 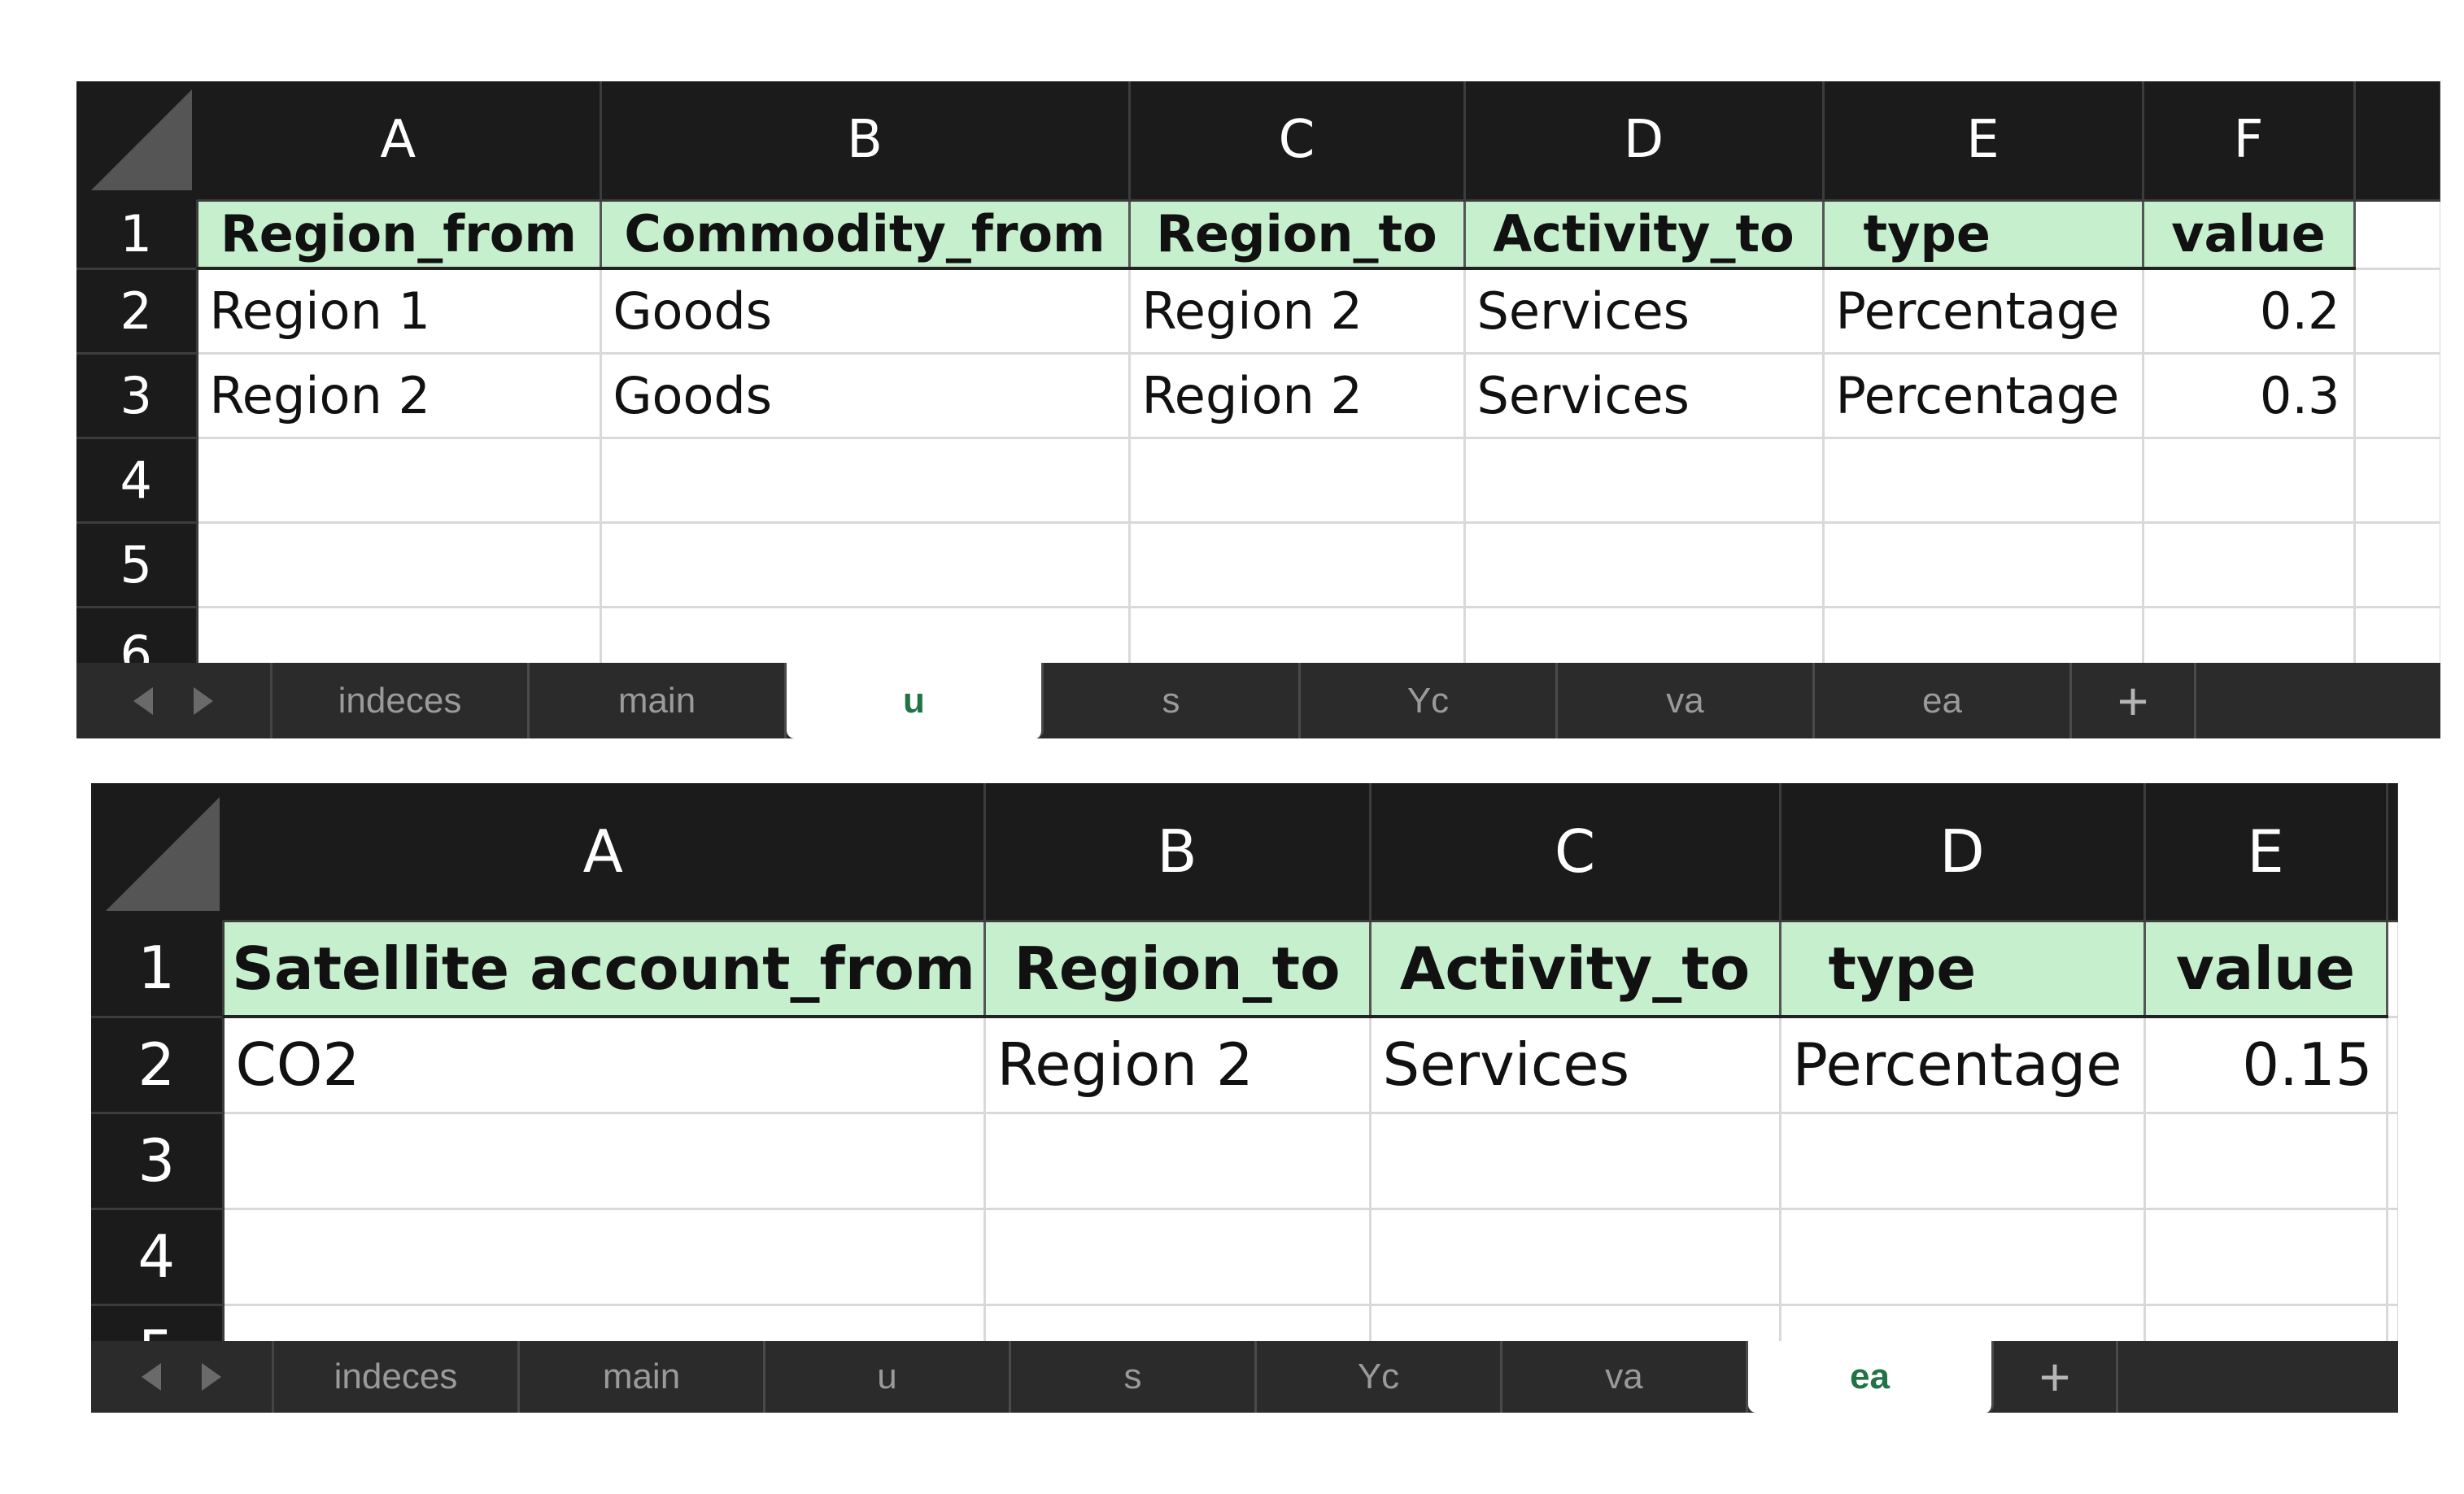 What do you see at coordinates (2392, 1065) in the screenshot?
I see `cell-f2` at bounding box center [2392, 1065].